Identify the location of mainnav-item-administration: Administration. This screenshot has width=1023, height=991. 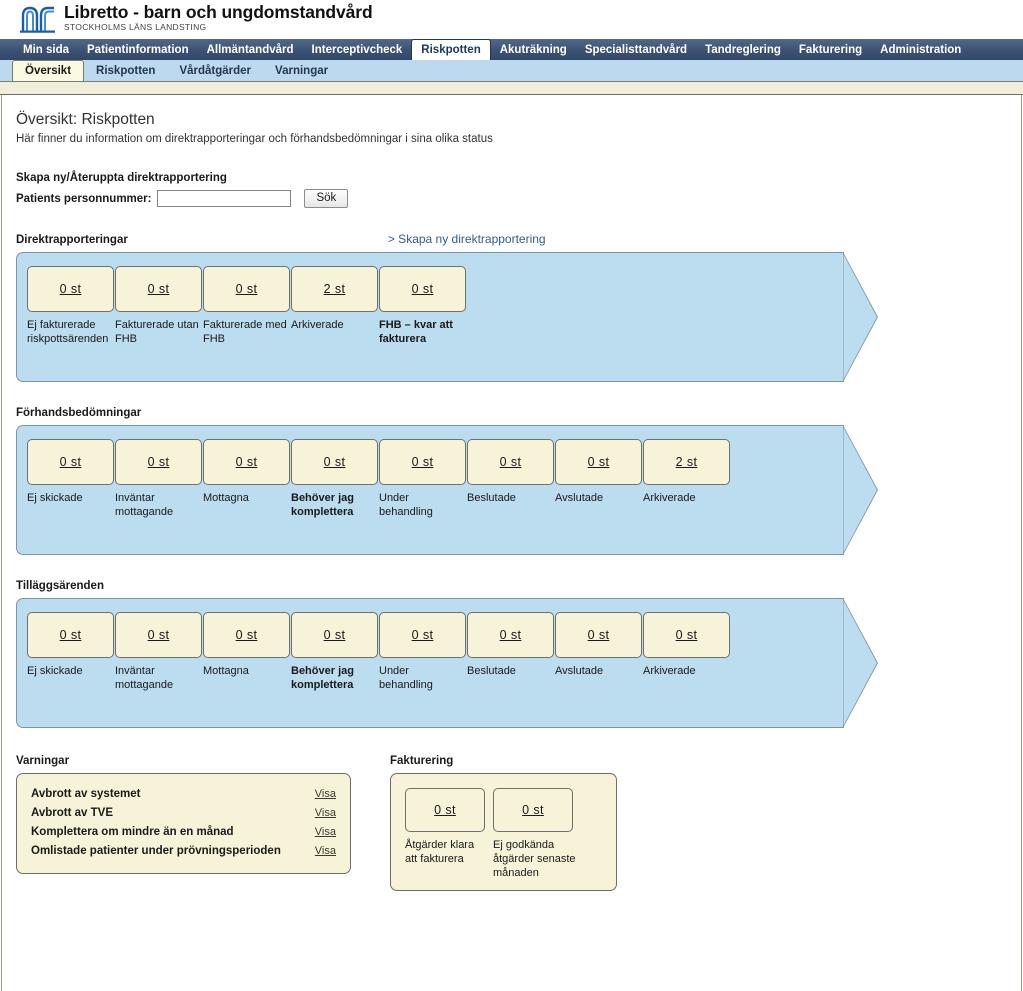
(920, 49).